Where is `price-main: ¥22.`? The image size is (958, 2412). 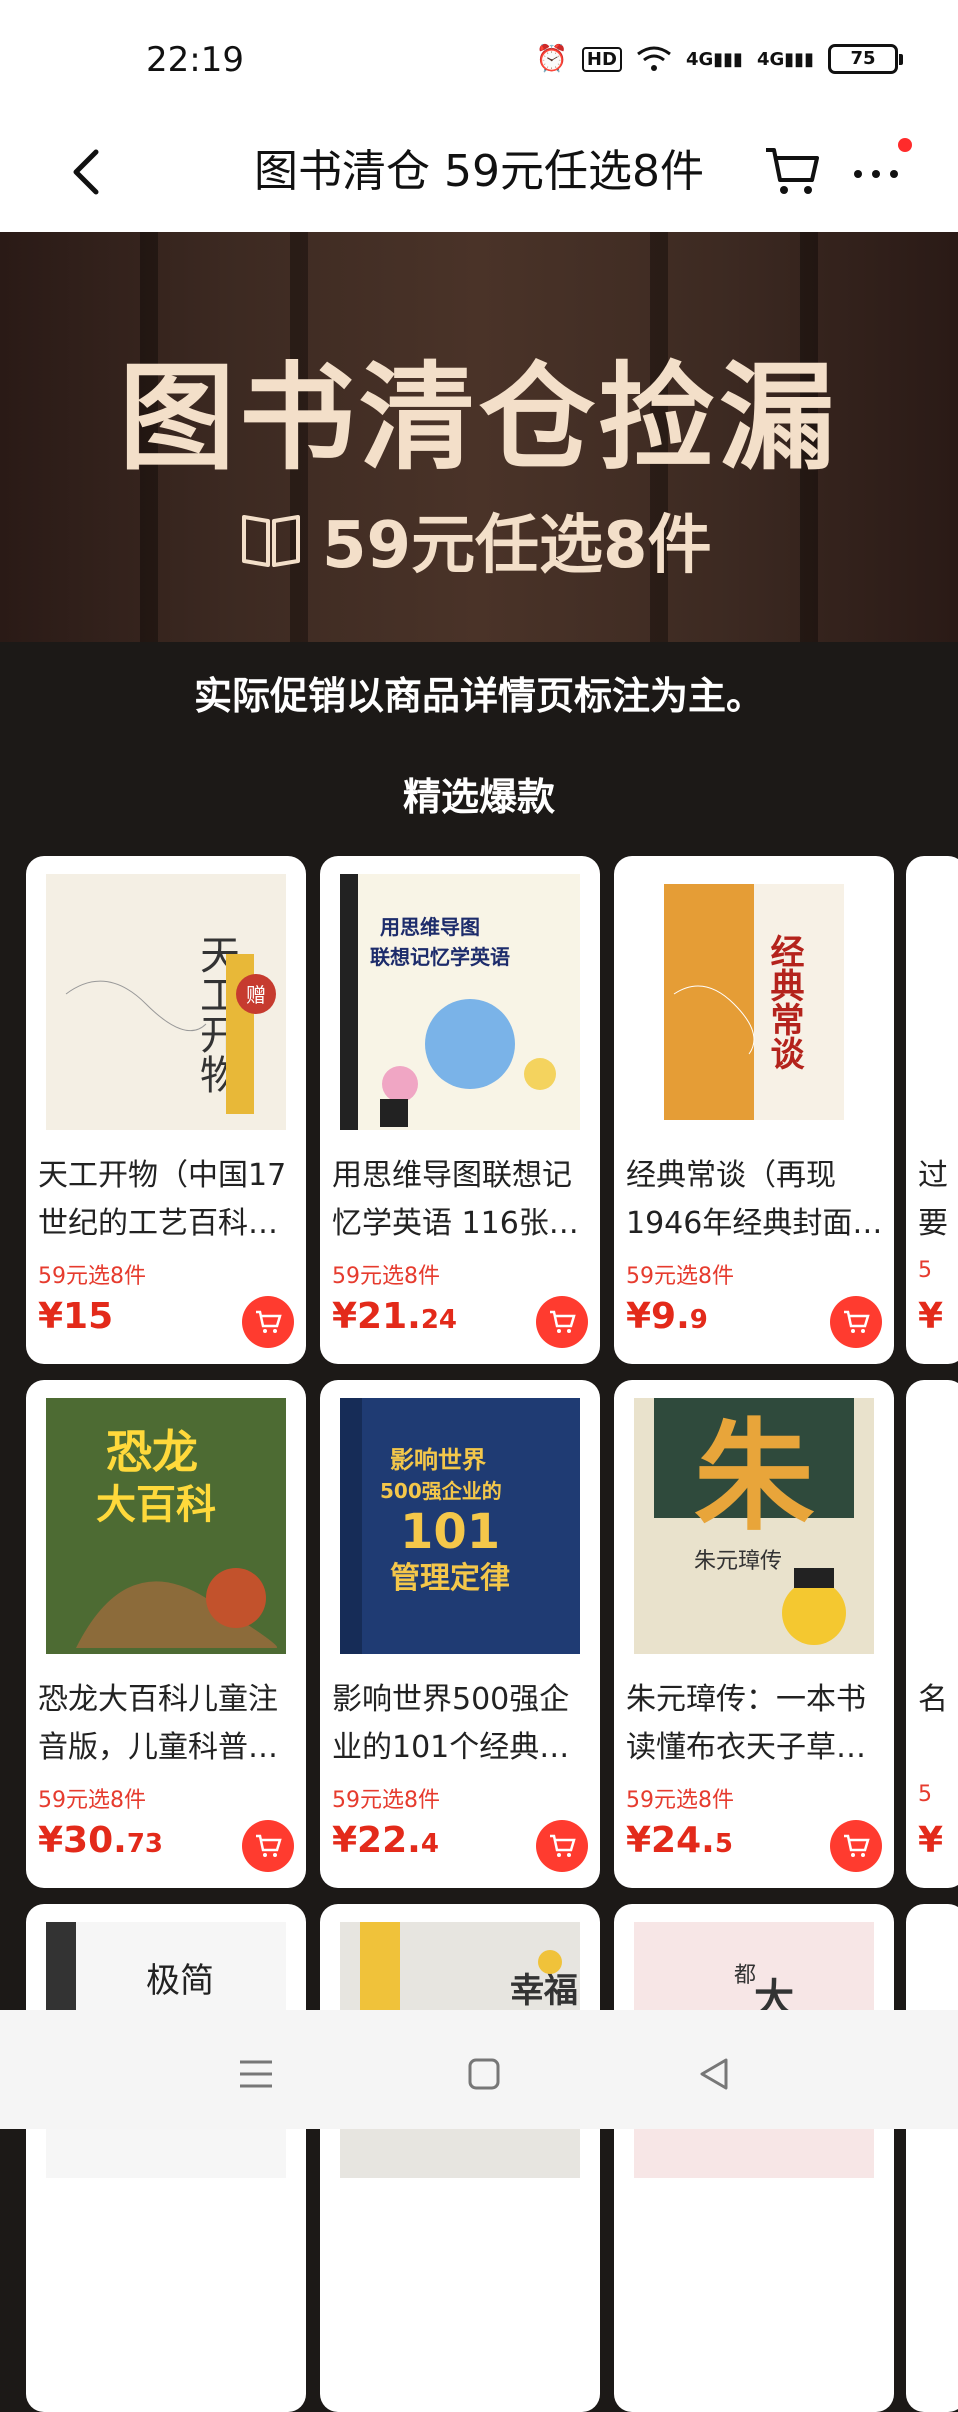
price-main: ¥22. is located at coordinates (376, 1840).